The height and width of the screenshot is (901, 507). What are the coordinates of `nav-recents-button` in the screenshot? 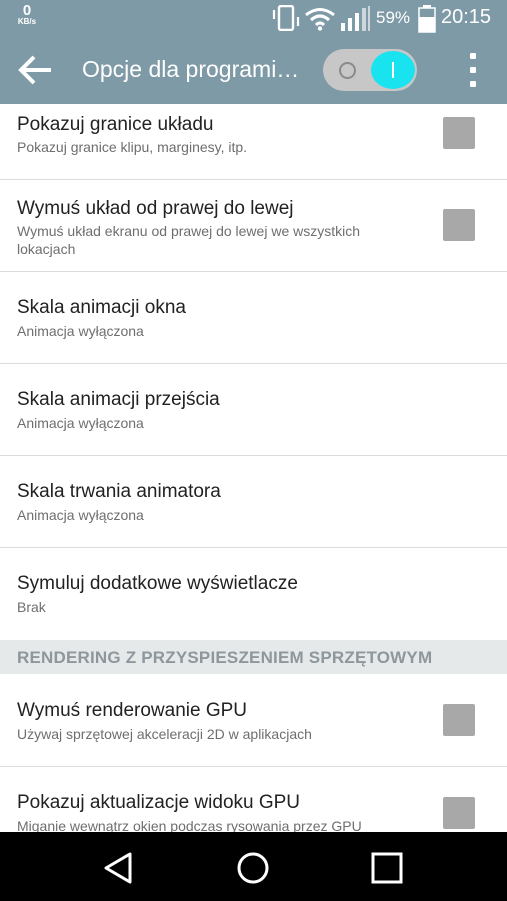 It's located at (387, 868).